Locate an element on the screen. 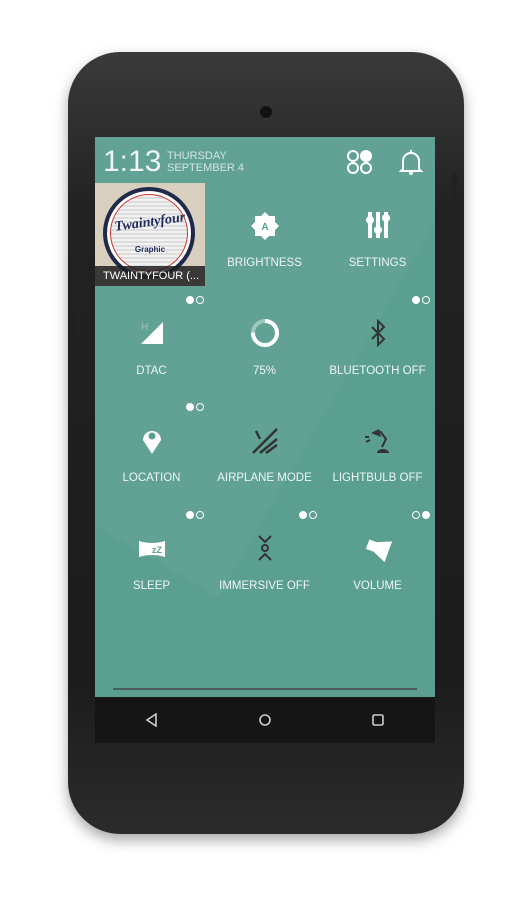 The height and width of the screenshot is (900, 532). tile-label: AIRPLANE MODE is located at coordinates (264, 478).